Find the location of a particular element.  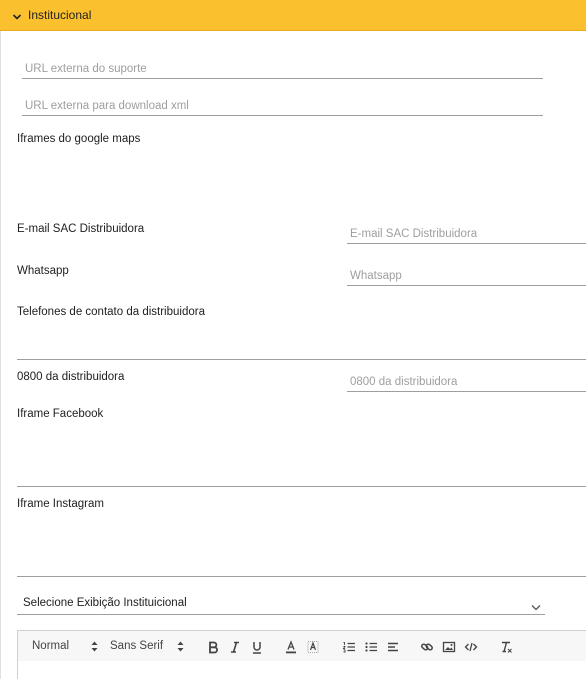

background-color-icon is located at coordinates (313, 647).